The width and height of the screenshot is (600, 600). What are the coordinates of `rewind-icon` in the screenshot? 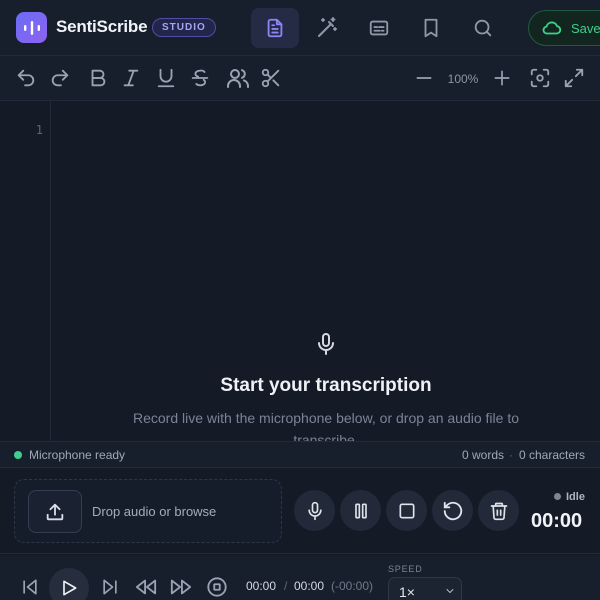 It's located at (146, 587).